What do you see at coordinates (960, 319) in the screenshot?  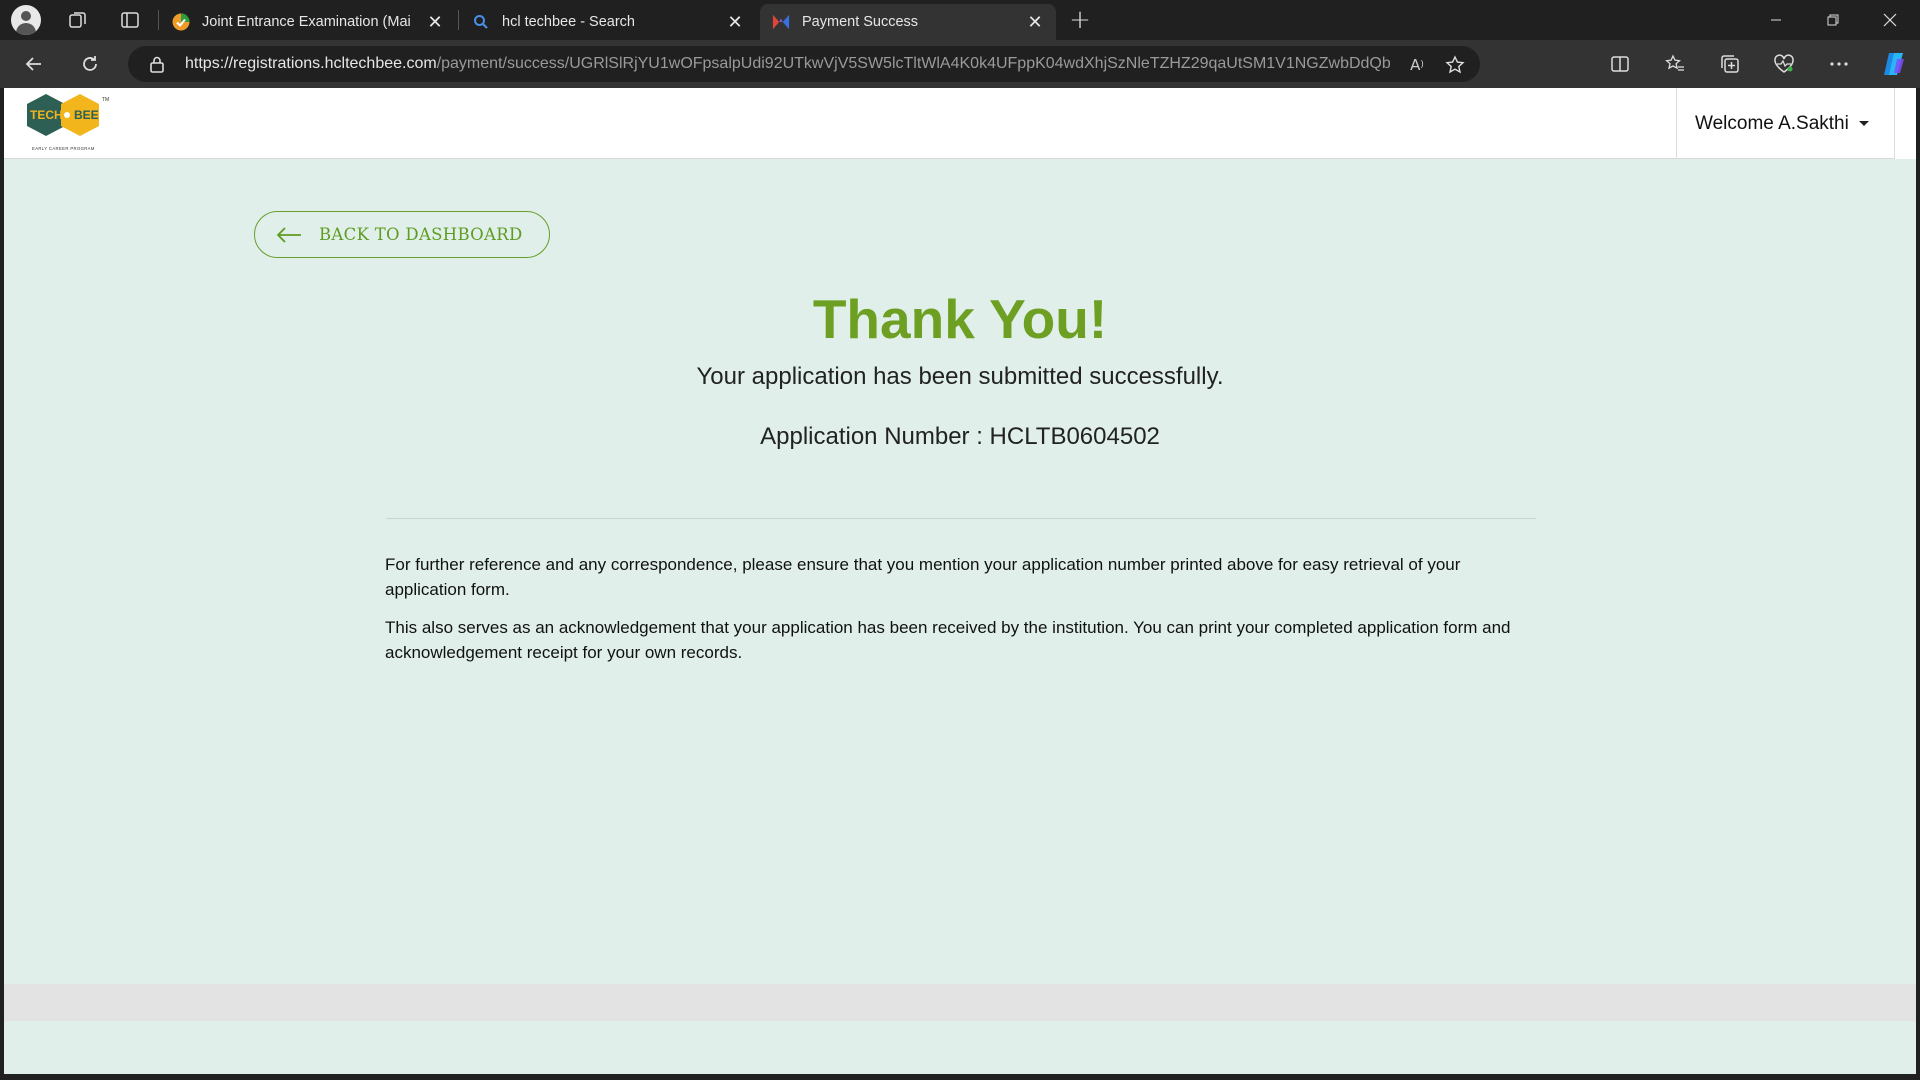 I see `page-title: Thank You!` at bounding box center [960, 319].